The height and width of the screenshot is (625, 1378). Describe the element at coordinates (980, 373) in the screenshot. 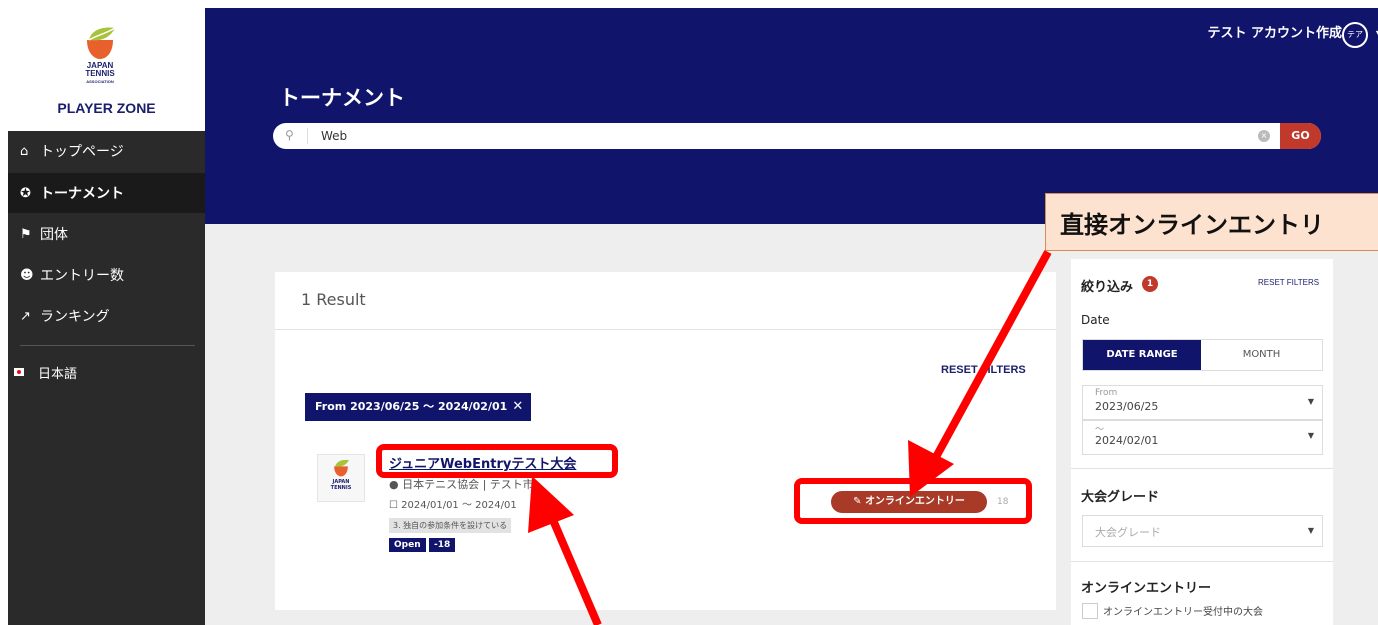

I see `annotation-arrow-to-entry` at that location.